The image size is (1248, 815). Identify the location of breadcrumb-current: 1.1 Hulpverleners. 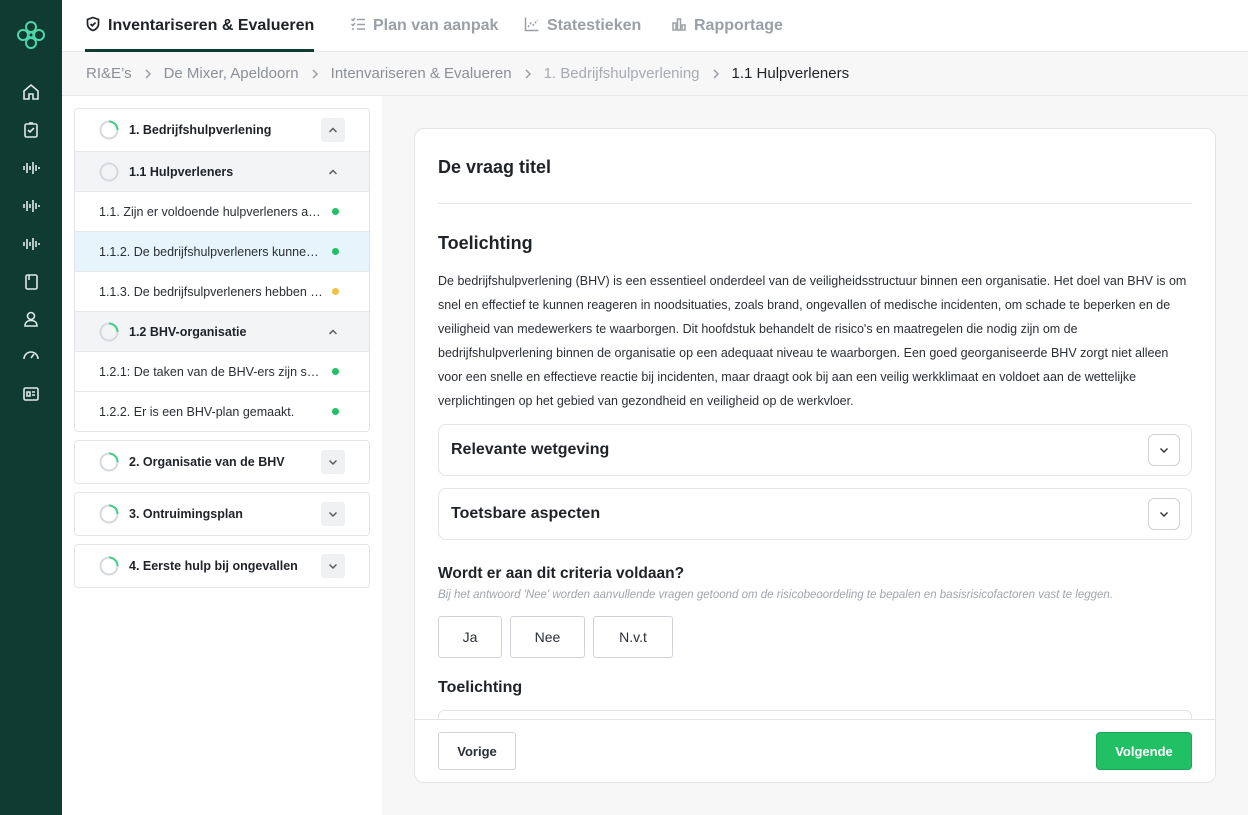
(790, 73).